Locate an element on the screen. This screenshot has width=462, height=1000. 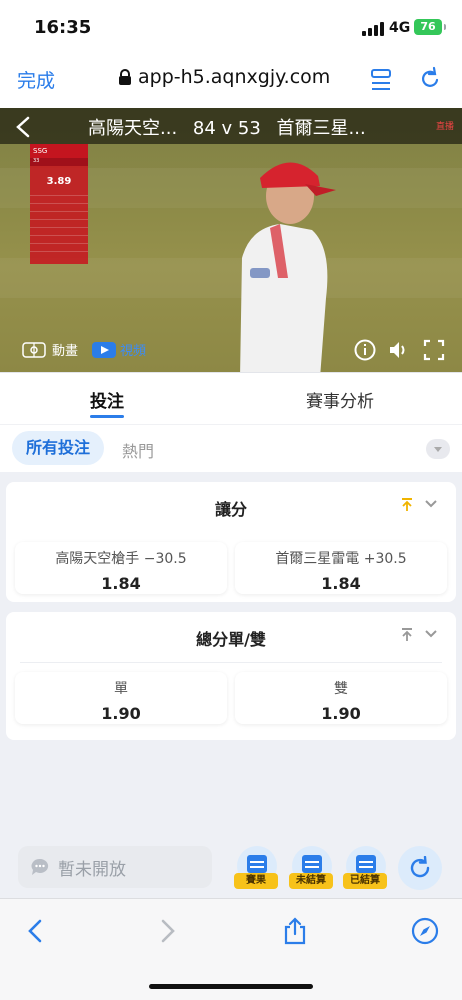
info-icon is located at coordinates (365, 350).